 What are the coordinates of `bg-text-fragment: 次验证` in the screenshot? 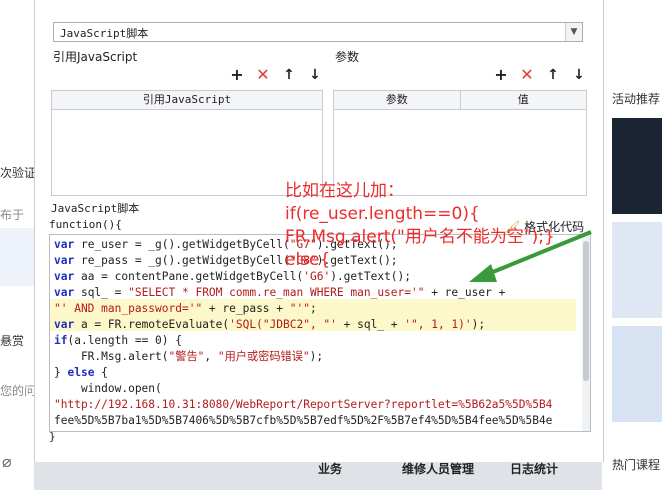 It's located at (18, 173).